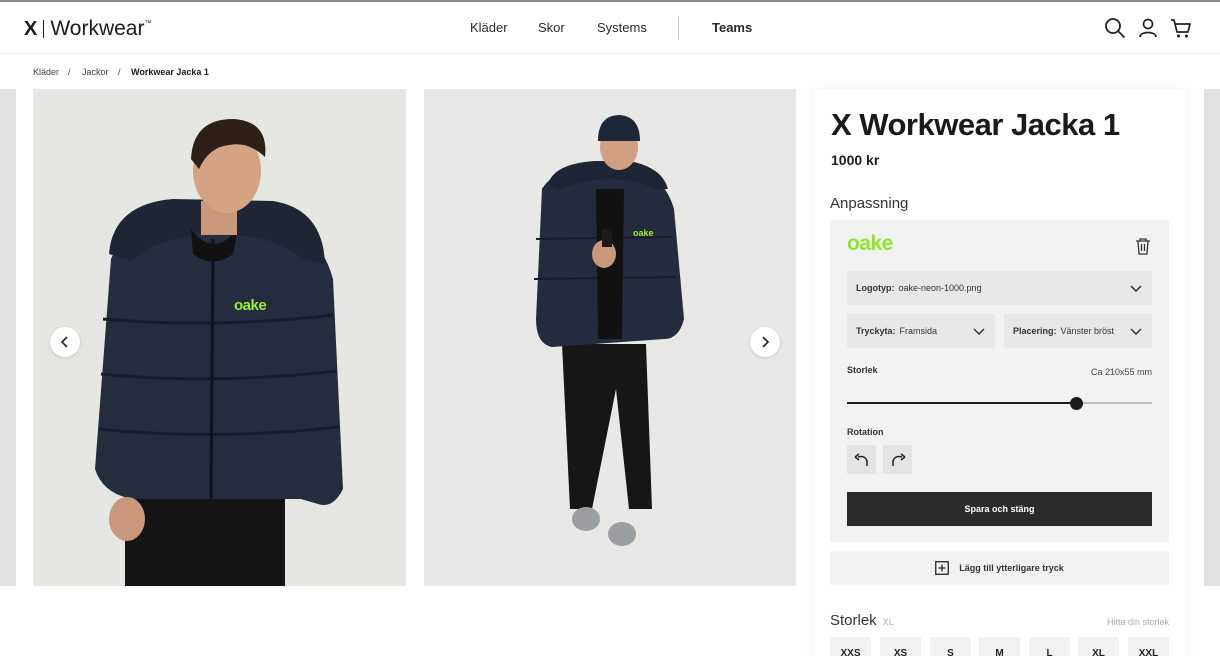 The width and height of the screenshot is (1220, 656). I want to click on breadcrumb-item-klader: Kläder, so click(46, 72).